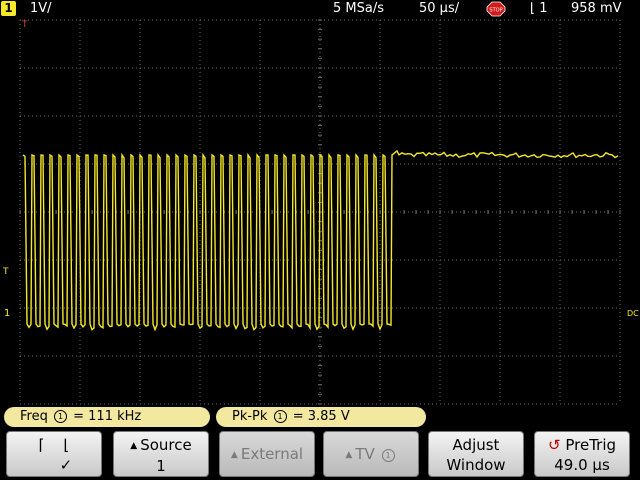 Image resolution: width=640 pixels, height=480 pixels. What do you see at coordinates (5, 272) in the screenshot?
I see `trigger-level-marker: T` at bounding box center [5, 272].